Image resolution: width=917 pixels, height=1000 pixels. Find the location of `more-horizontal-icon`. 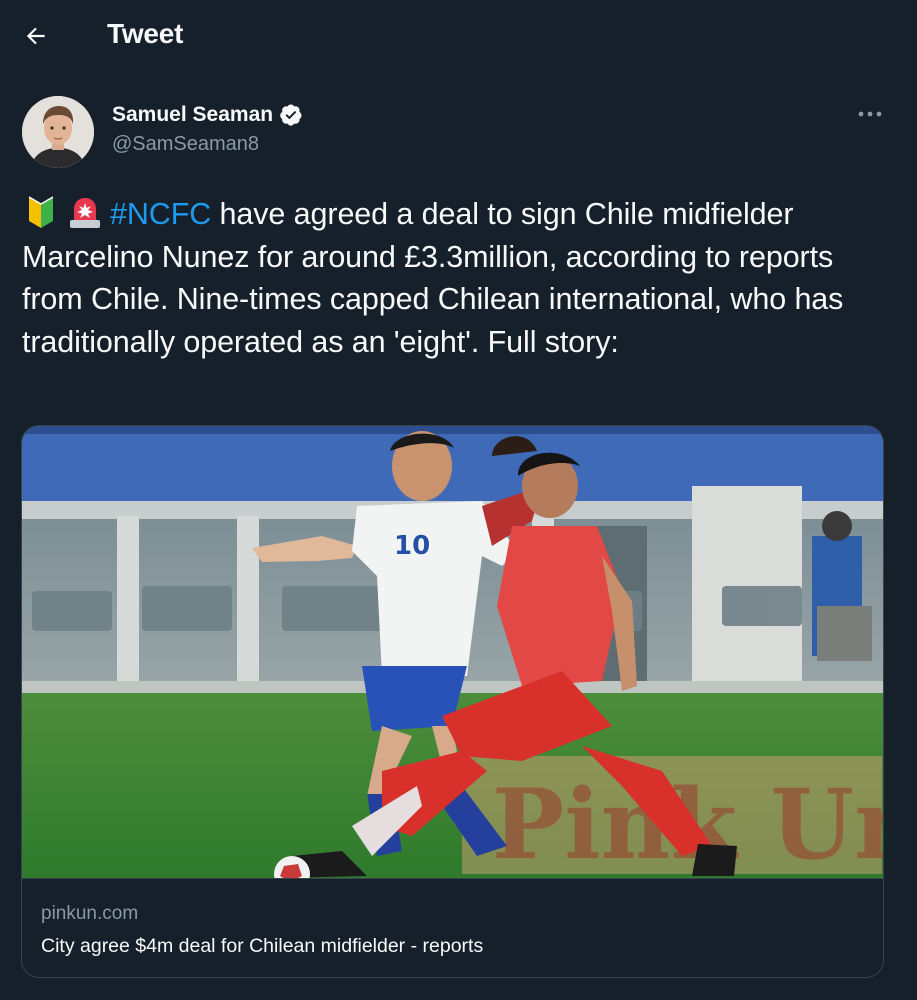

more-horizontal-icon is located at coordinates (870, 114).